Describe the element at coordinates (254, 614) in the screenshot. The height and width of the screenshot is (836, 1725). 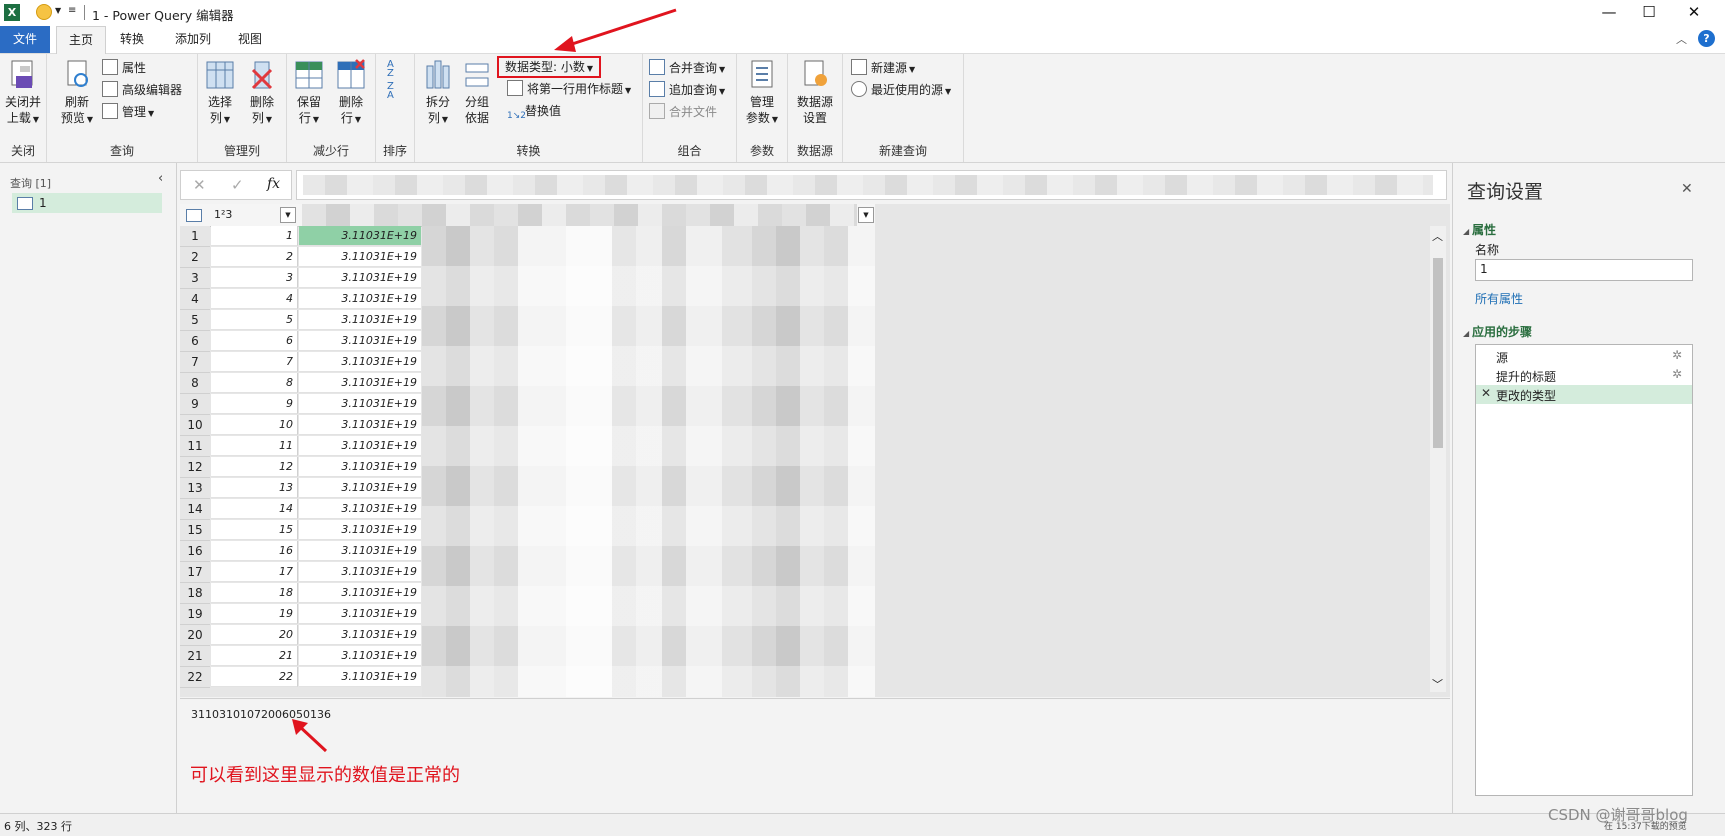
I see `index-cell: 19` at that location.